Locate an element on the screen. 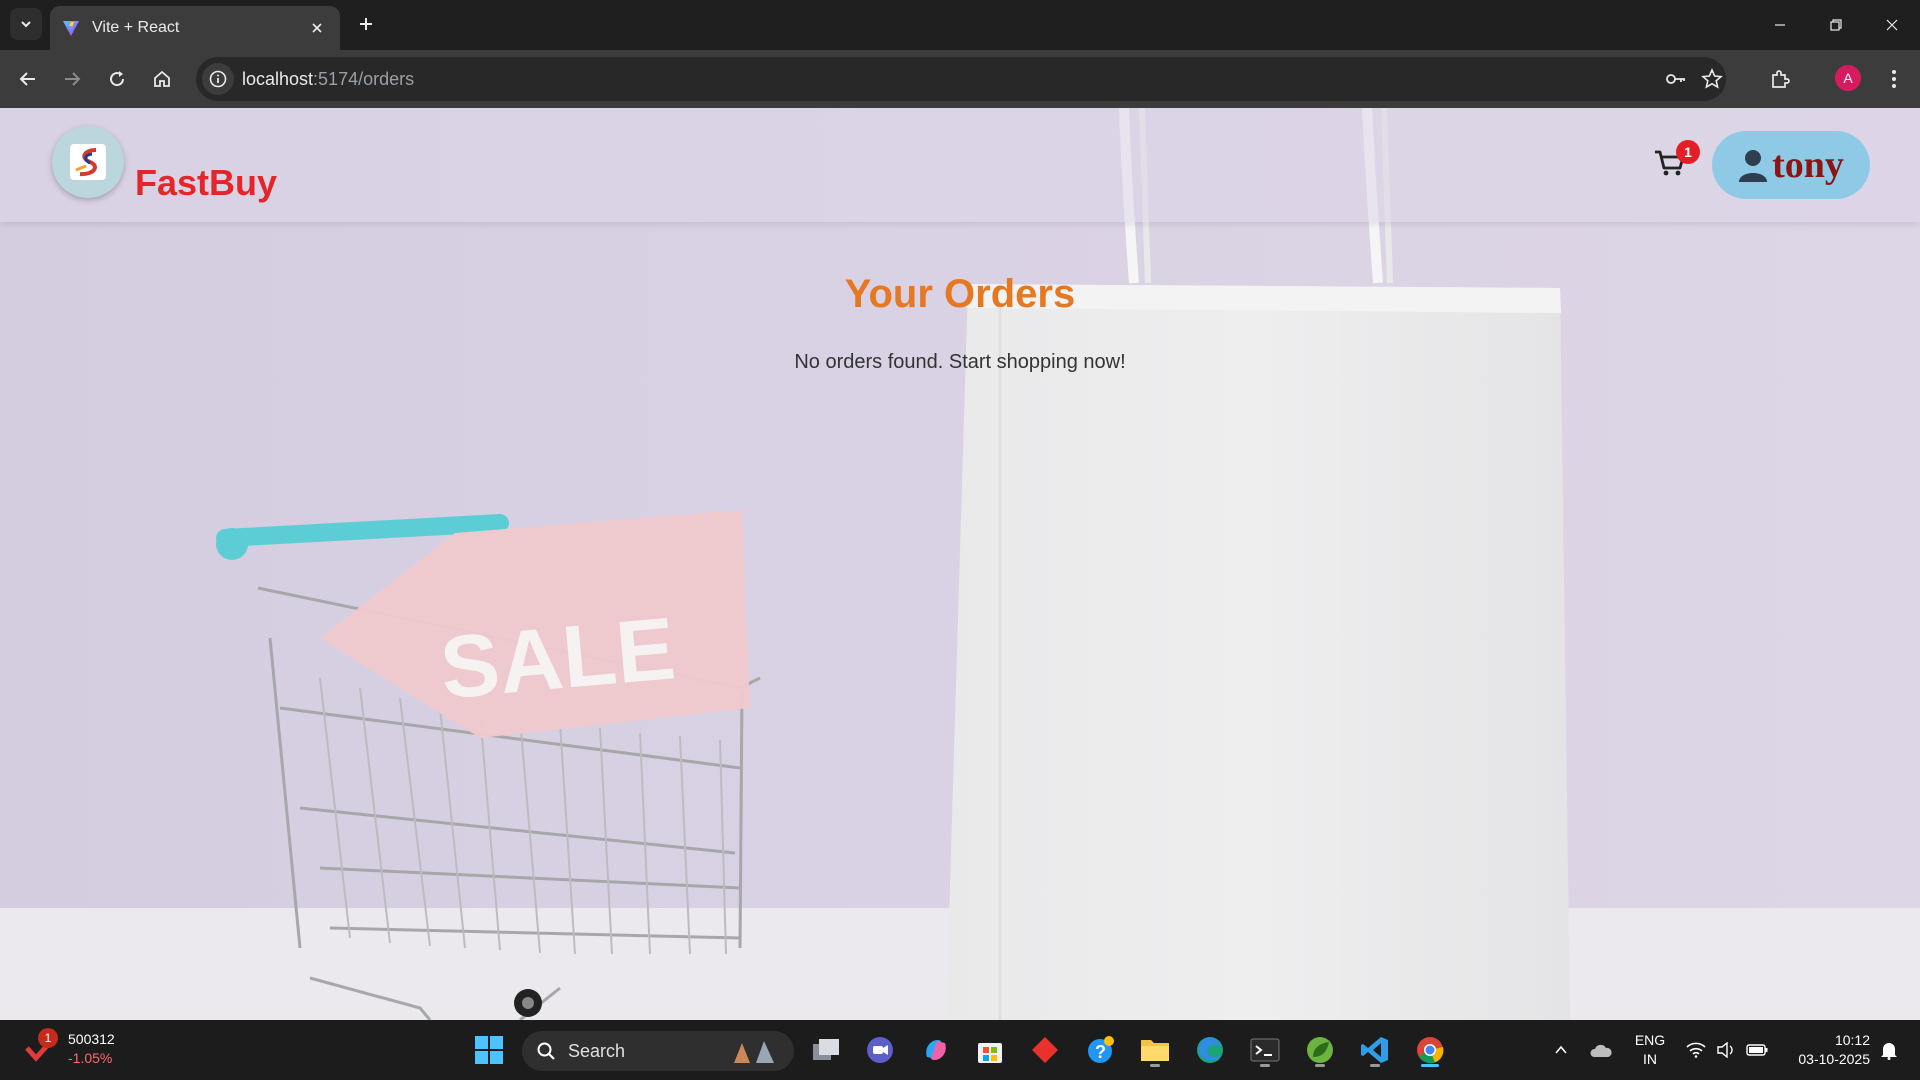  file-explorer-button is located at coordinates (1155, 1050).